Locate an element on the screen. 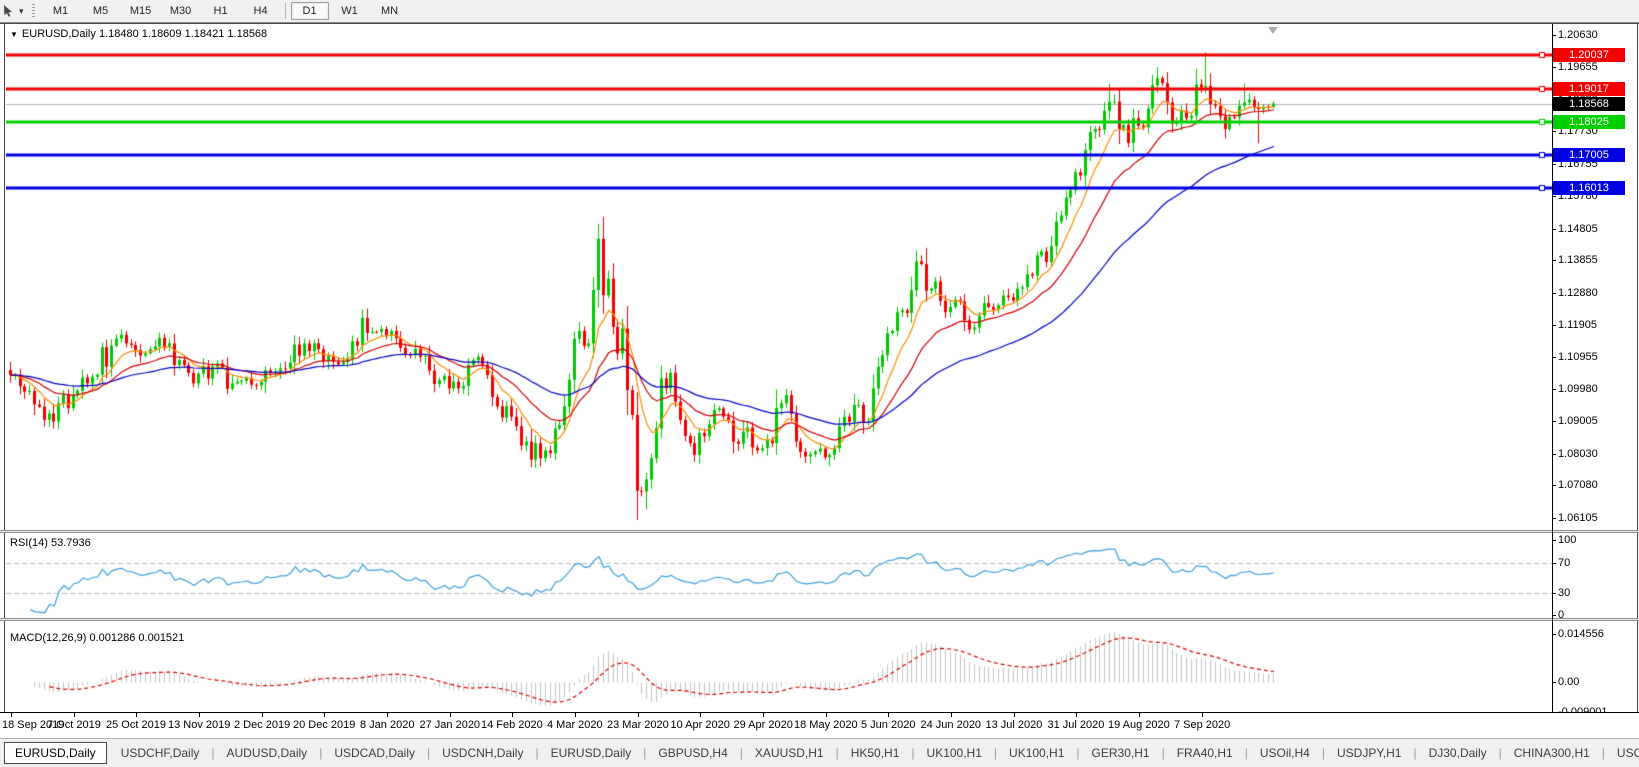 Image resolution: width=1639 pixels, height=767 pixels. date-tick-label: 13 Nov 2019 is located at coordinates (199, 725).